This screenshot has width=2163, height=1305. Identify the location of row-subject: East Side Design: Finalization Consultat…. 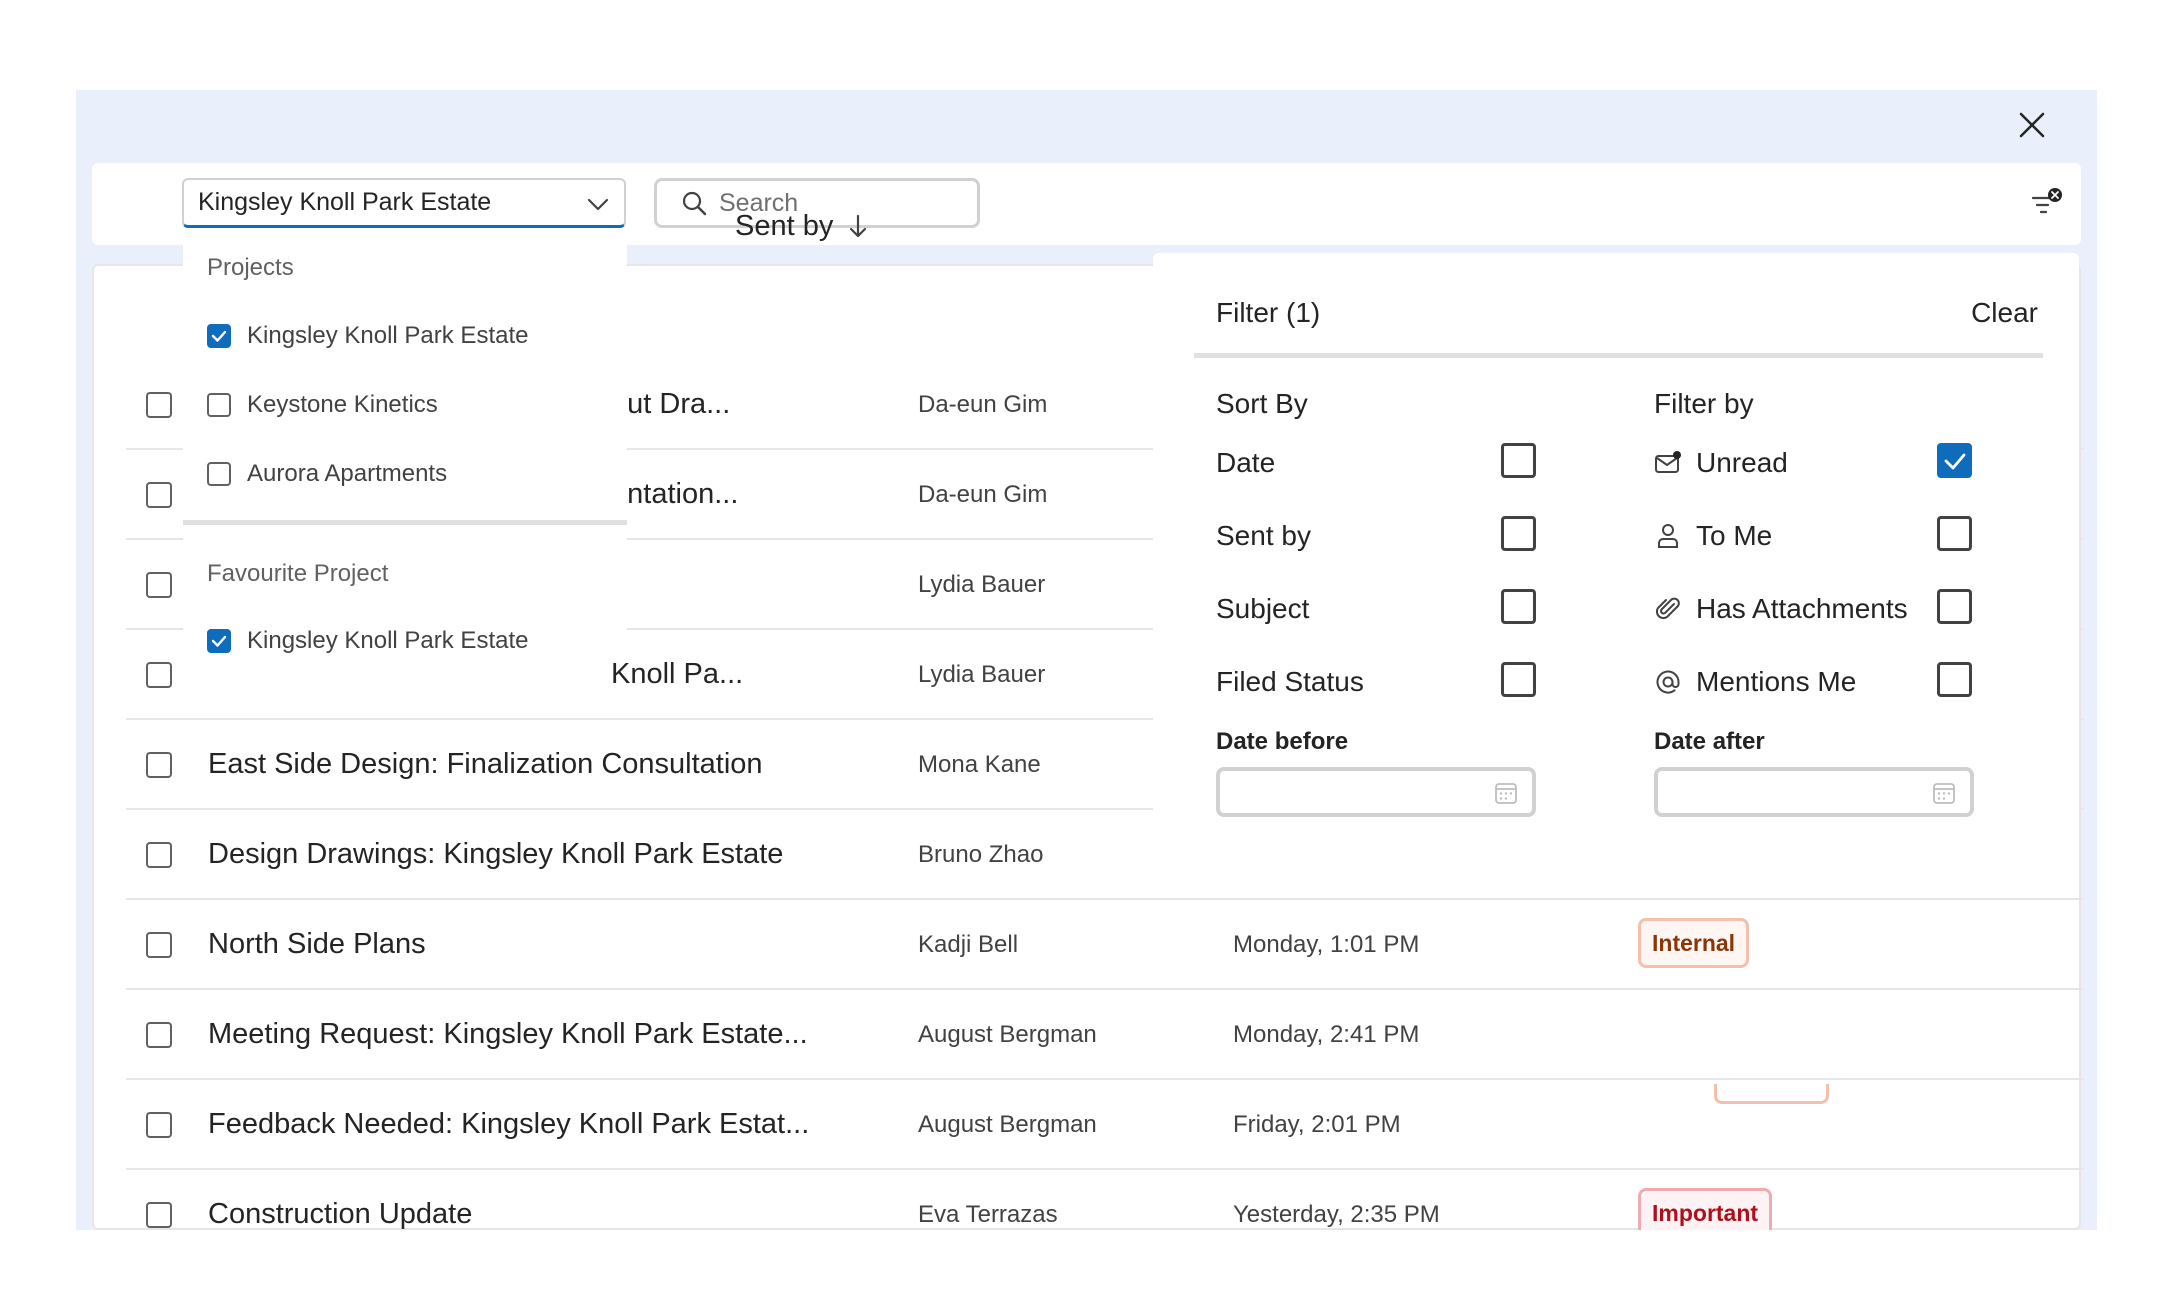
(485, 764).